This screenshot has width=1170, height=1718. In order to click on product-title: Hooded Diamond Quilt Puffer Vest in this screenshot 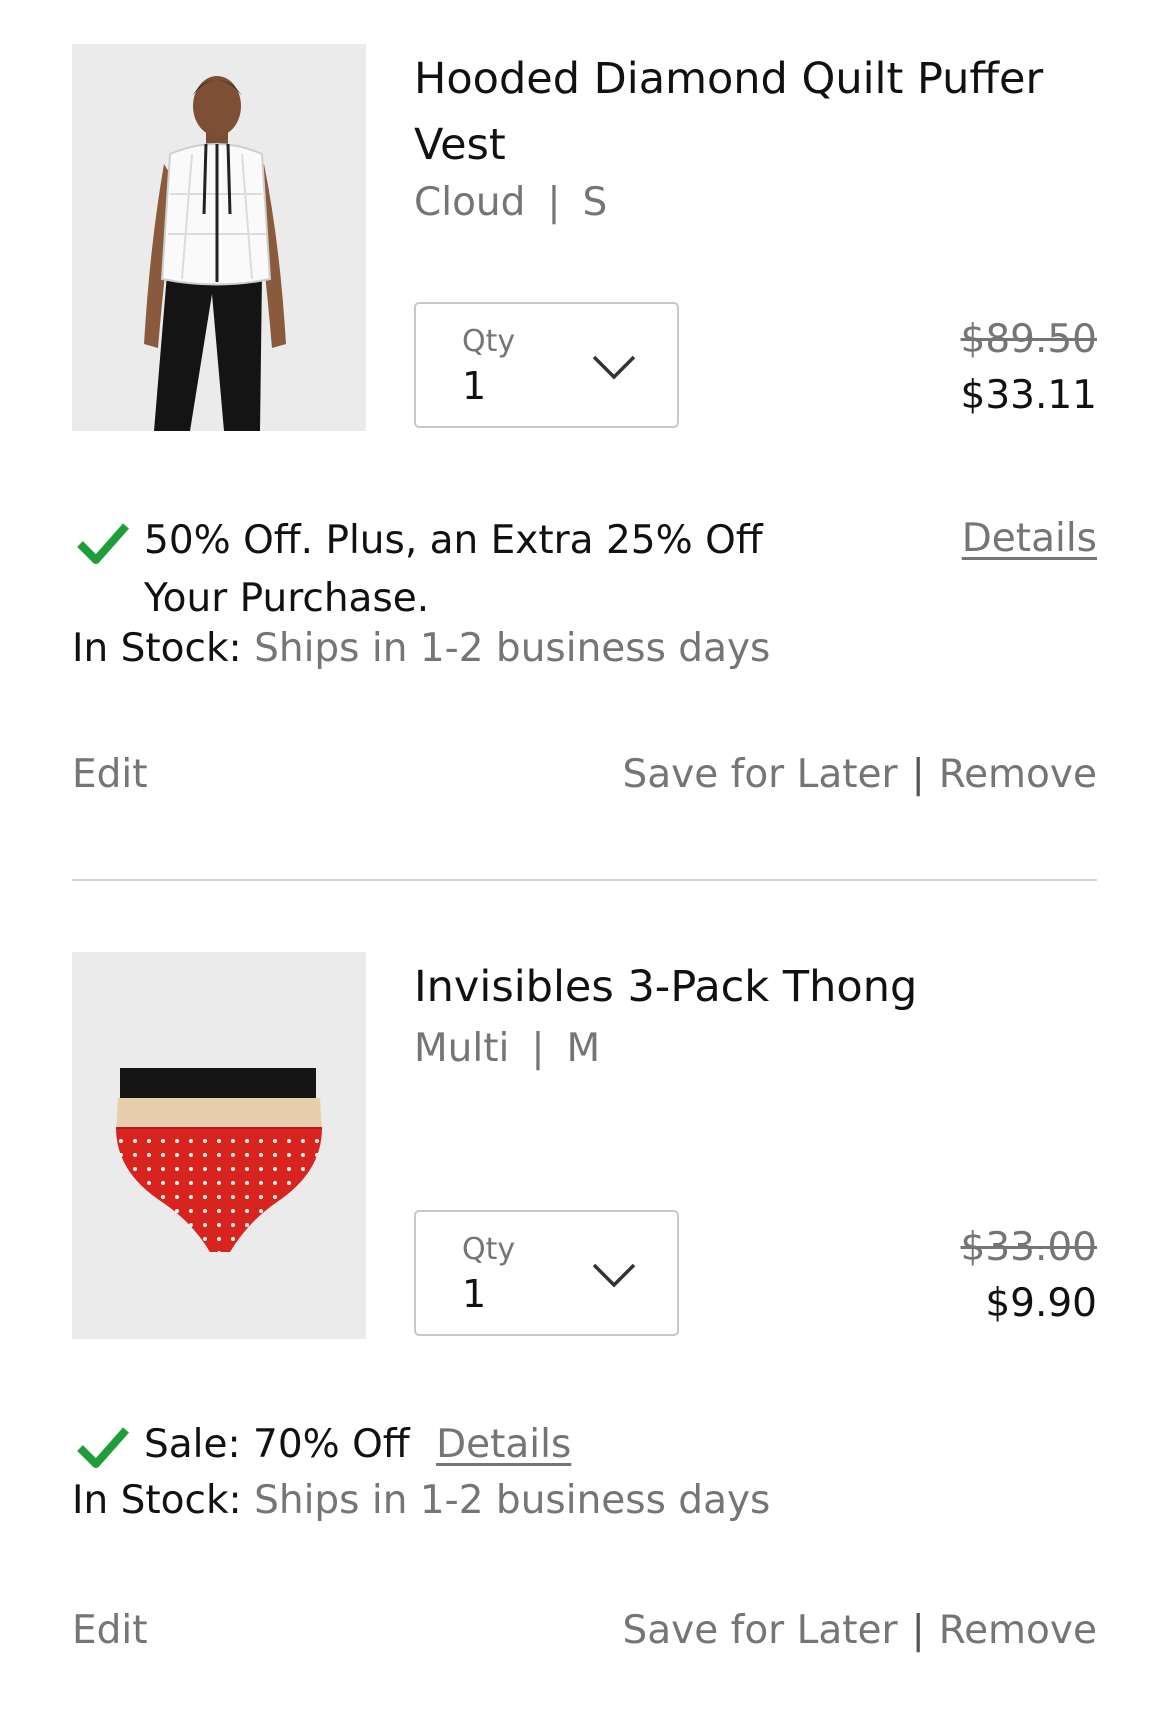, I will do `click(734, 112)`.